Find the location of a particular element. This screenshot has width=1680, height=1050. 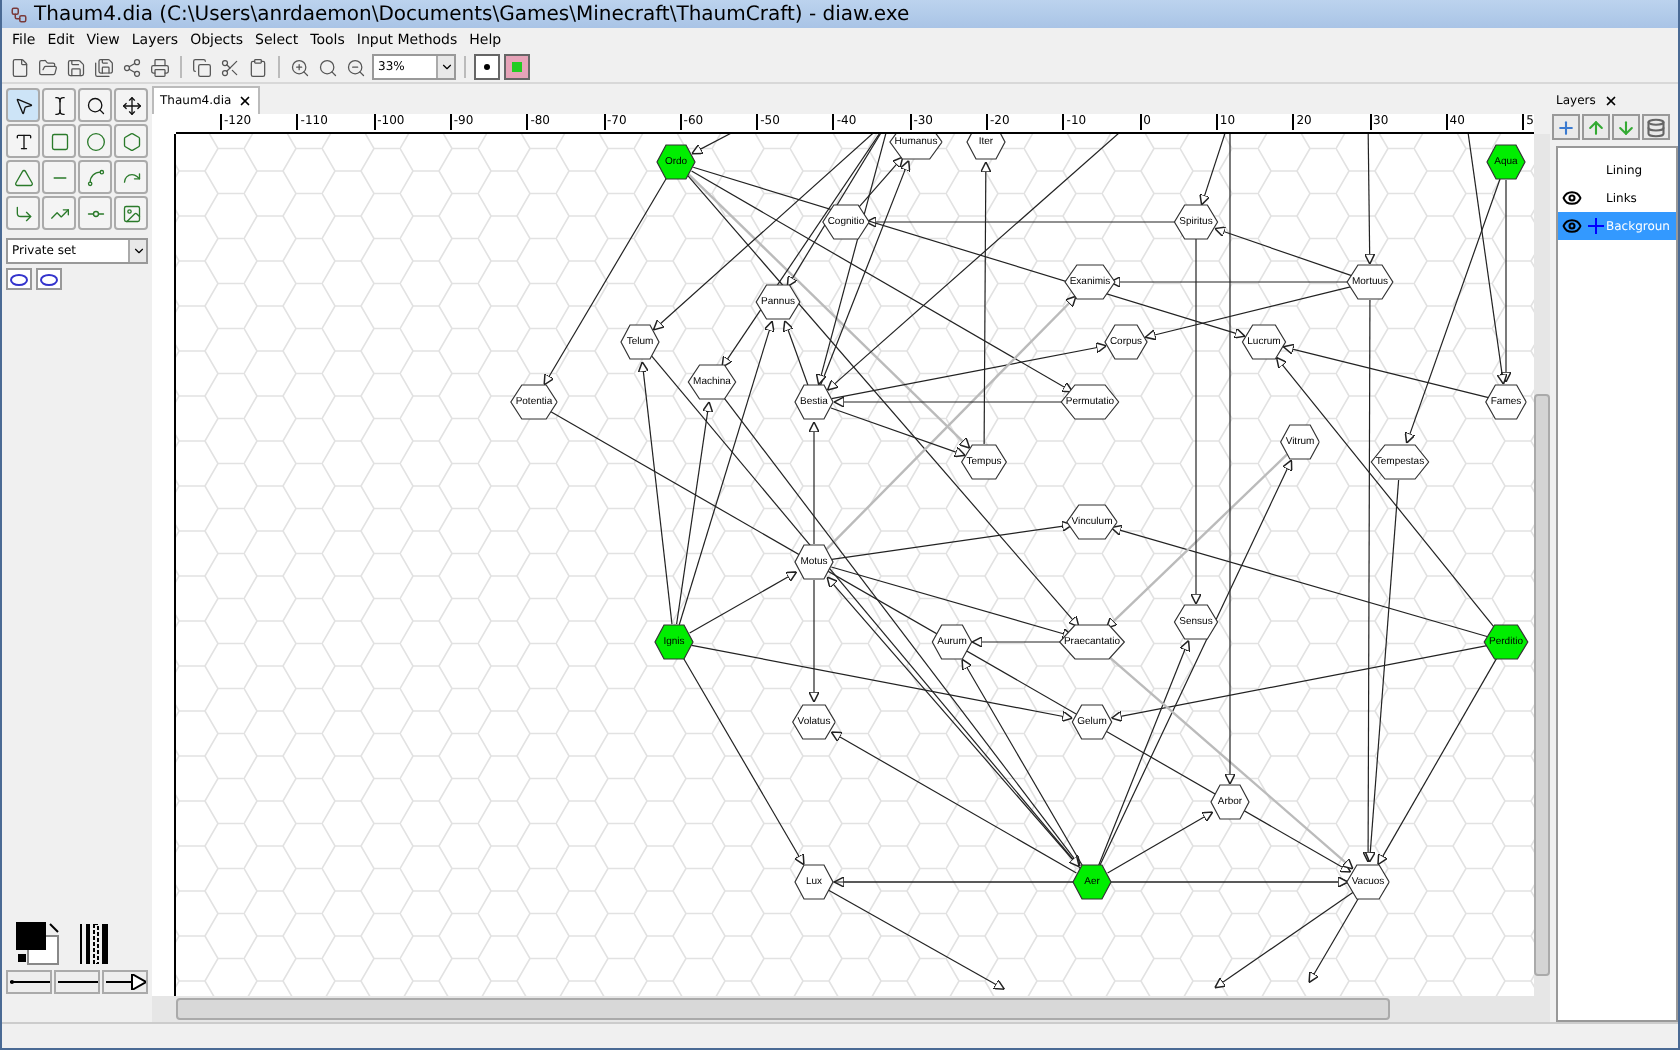

image-icon is located at coordinates (131, 213).